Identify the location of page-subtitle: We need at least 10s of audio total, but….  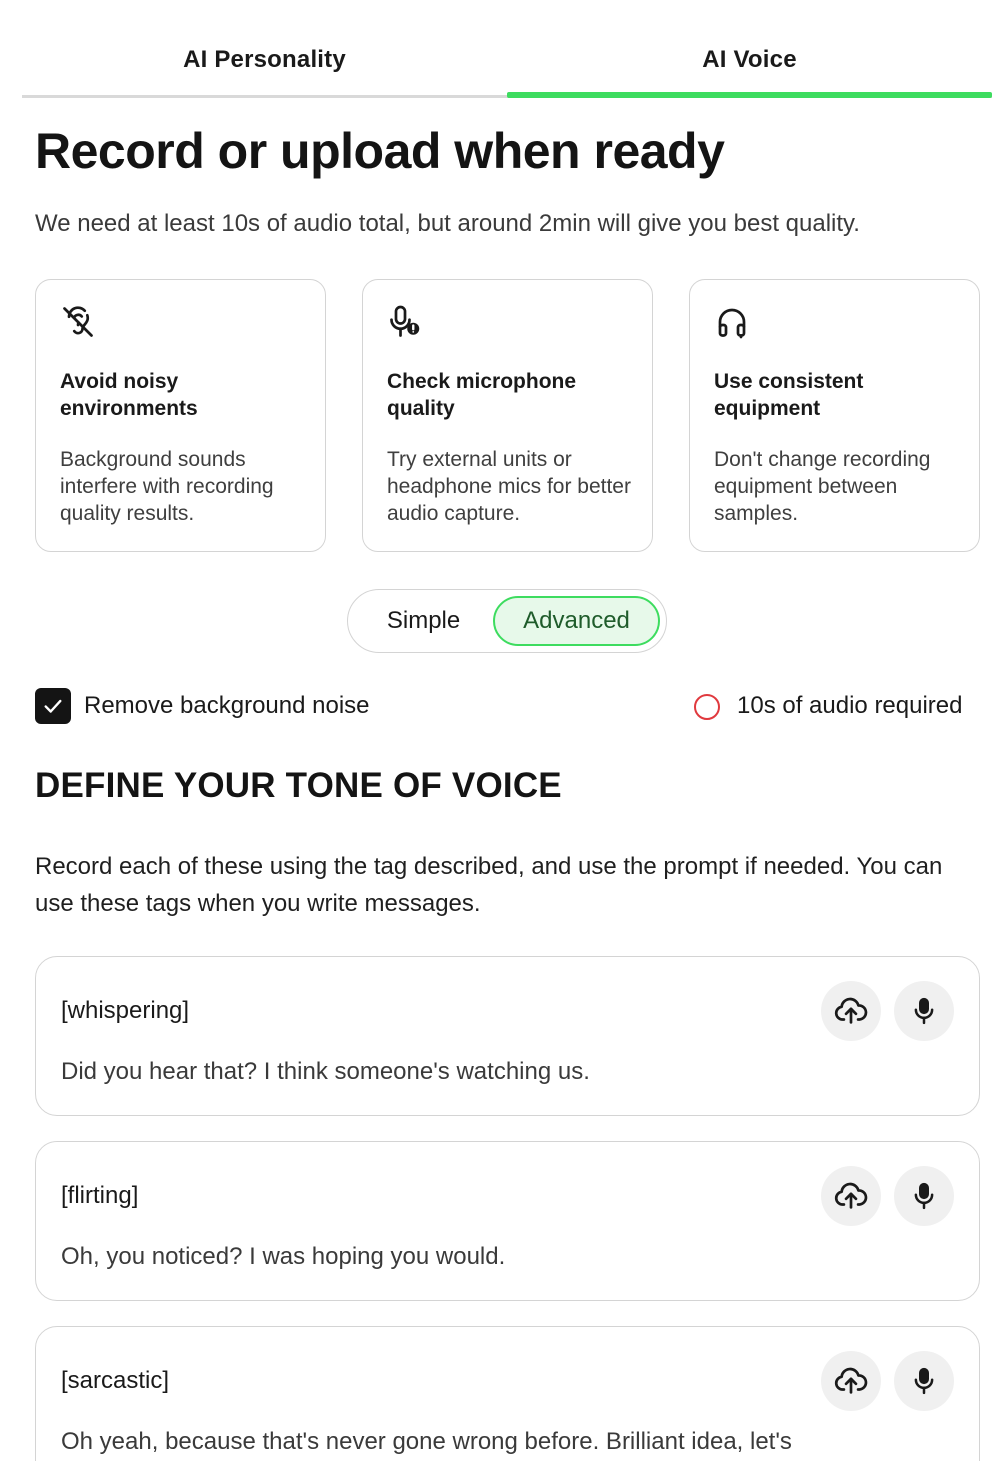
(447, 223).